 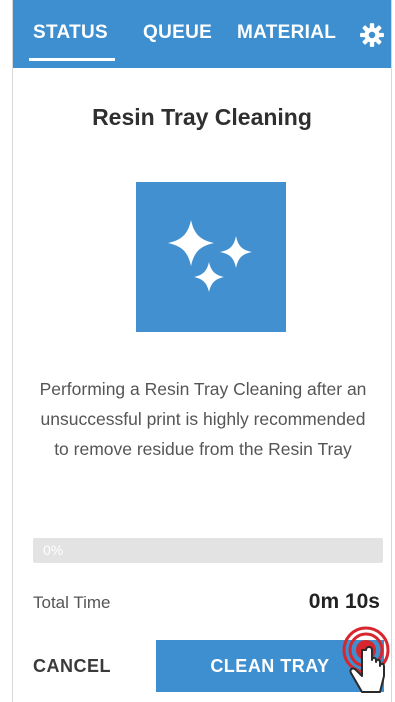 I want to click on progress-bar: 0%, so click(x=208, y=550).